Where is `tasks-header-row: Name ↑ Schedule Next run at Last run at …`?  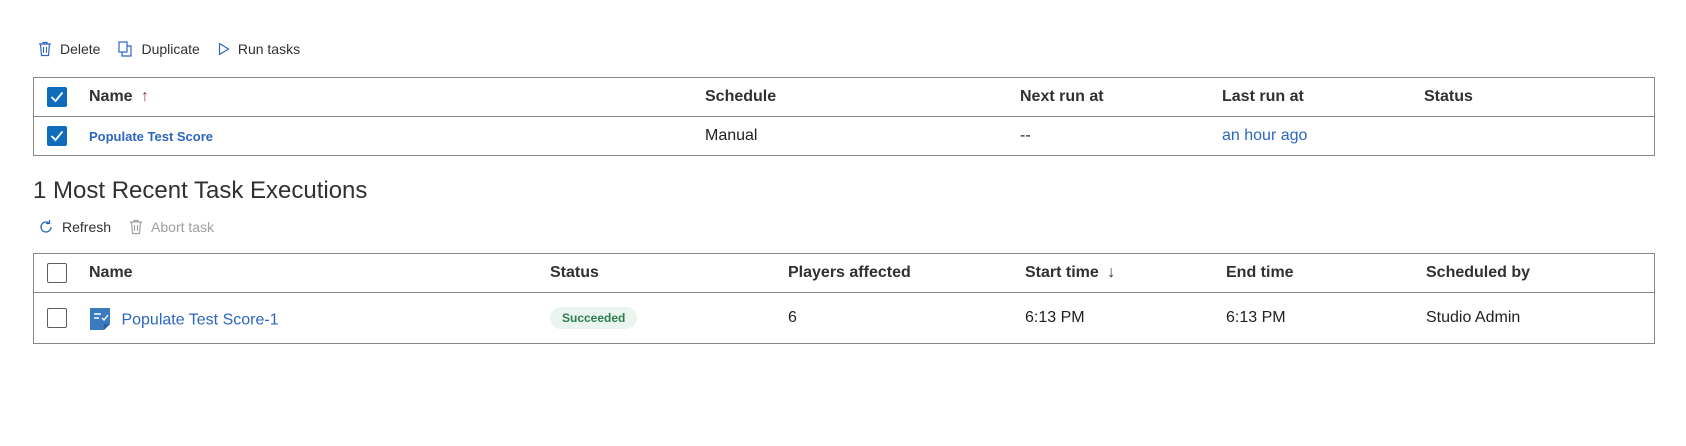
tasks-header-row: Name ↑ Schedule Next run at Last run at … is located at coordinates (844, 97).